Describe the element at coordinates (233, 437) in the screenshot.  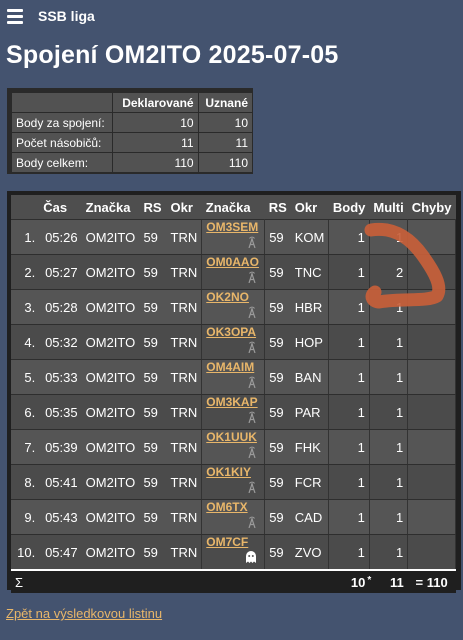
I see `row-call2-link: OK1UUK` at that location.